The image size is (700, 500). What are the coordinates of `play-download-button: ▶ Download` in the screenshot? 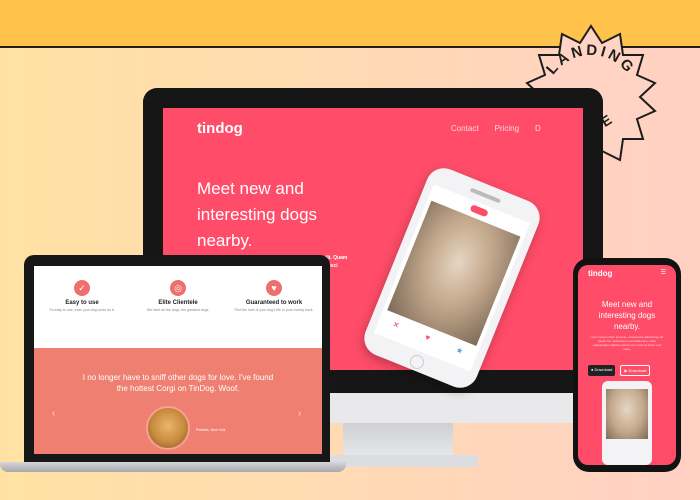 It's located at (635, 370).